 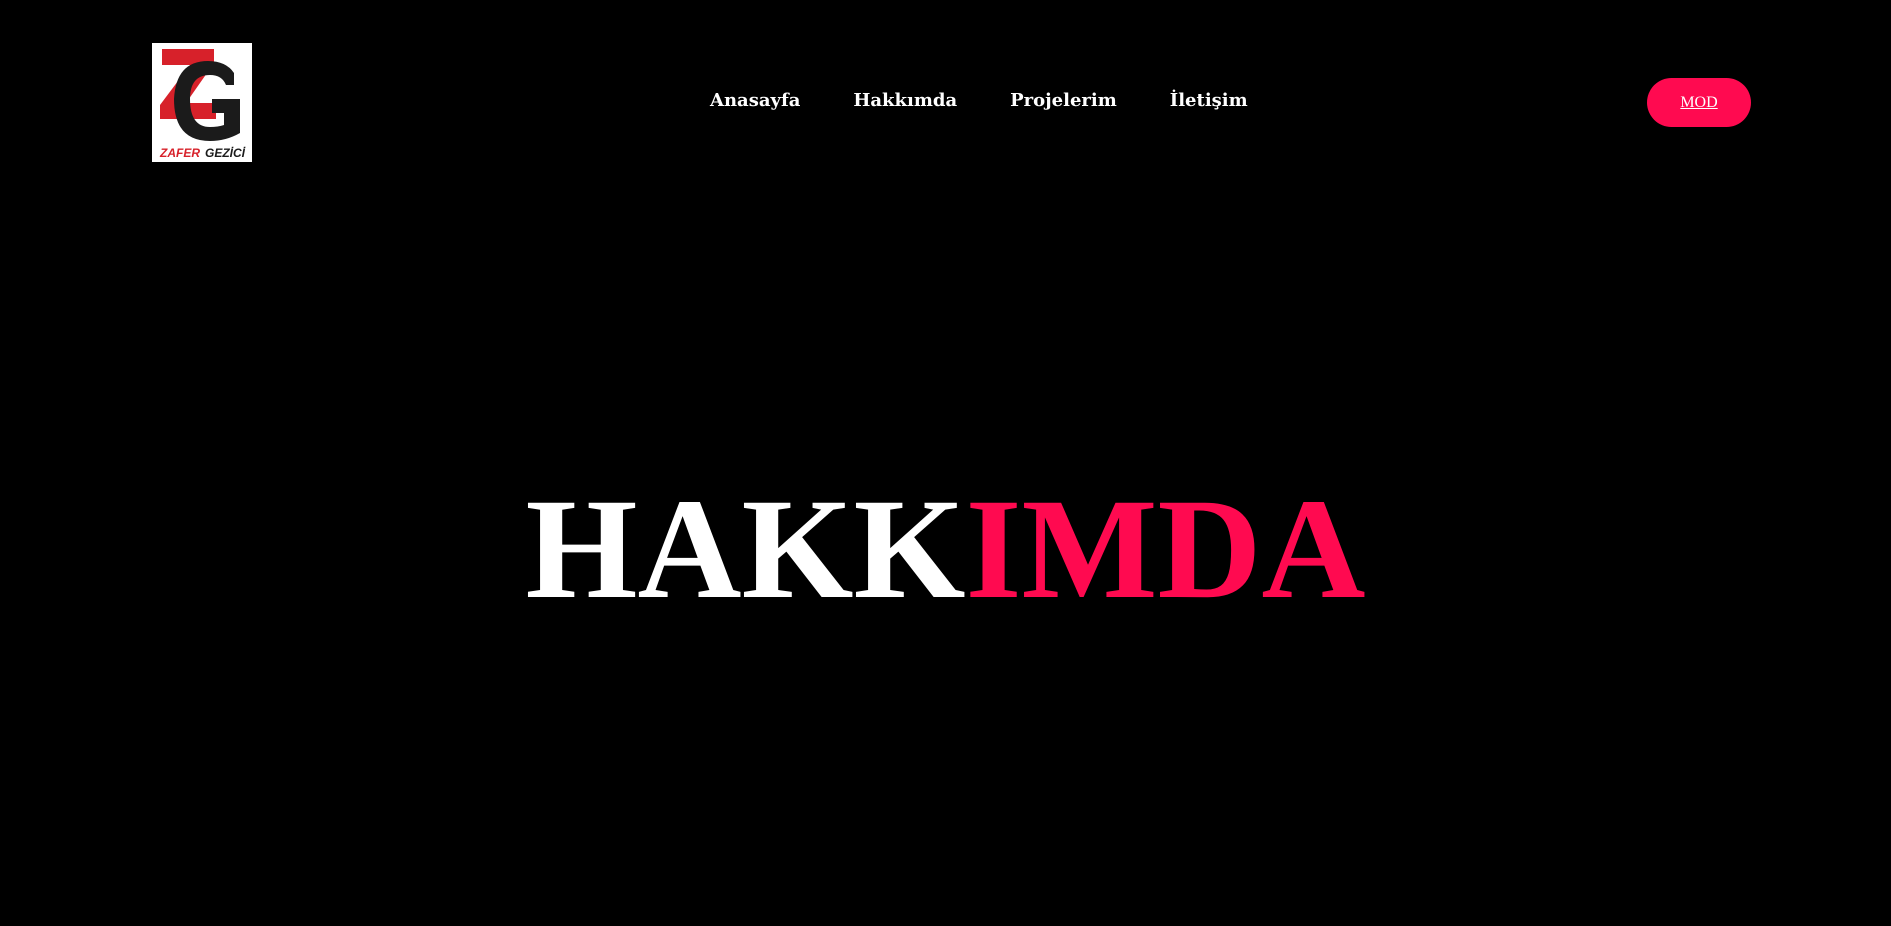 What do you see at coordinates (1165, 549) in the screenshot?
I see `page-title-accent: IMDA` at bounding box center [1165, 549].